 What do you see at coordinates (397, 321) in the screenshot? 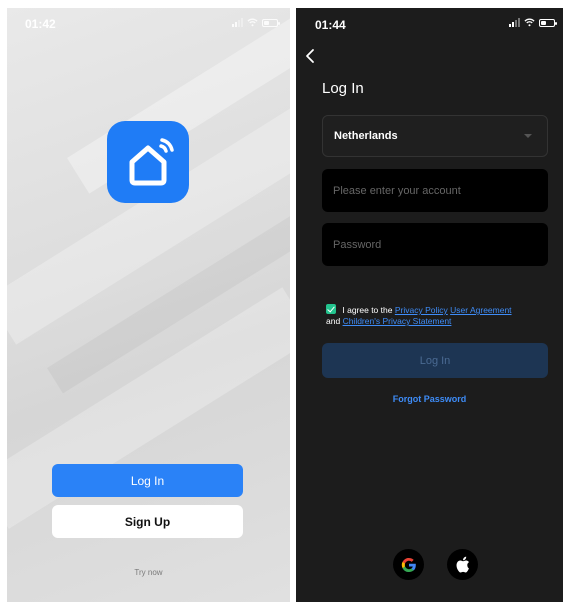
I see `children-privacy-link: Children's Privacy Statement` at bounding box center [397, 321].